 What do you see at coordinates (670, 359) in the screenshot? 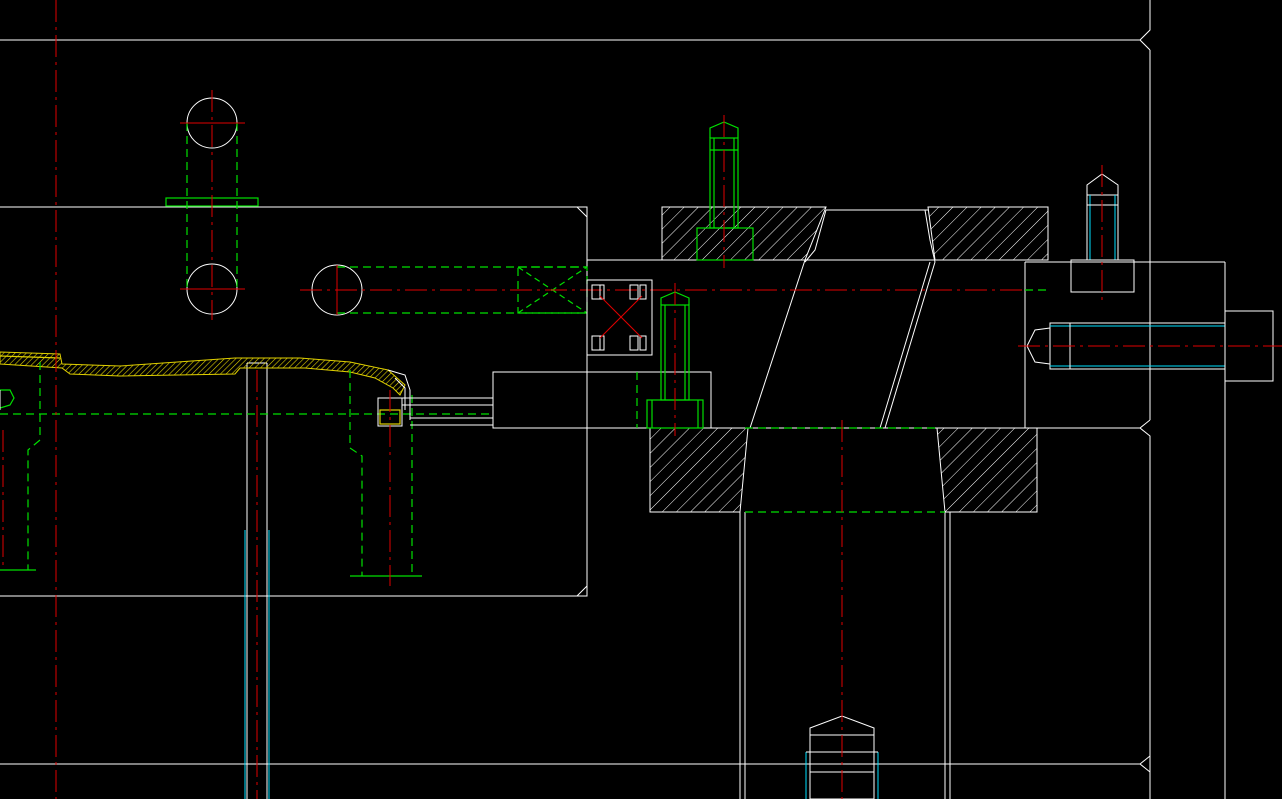
I see `slide-screw-middle` at bounding box center [670, 359].